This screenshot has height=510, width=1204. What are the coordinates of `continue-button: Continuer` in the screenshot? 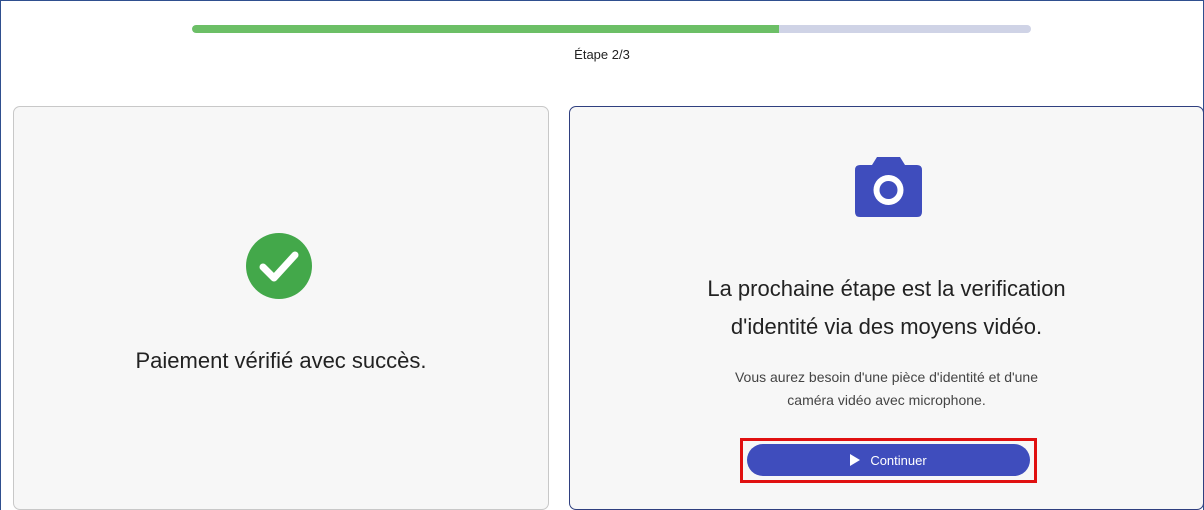 It's located at (888, 460).